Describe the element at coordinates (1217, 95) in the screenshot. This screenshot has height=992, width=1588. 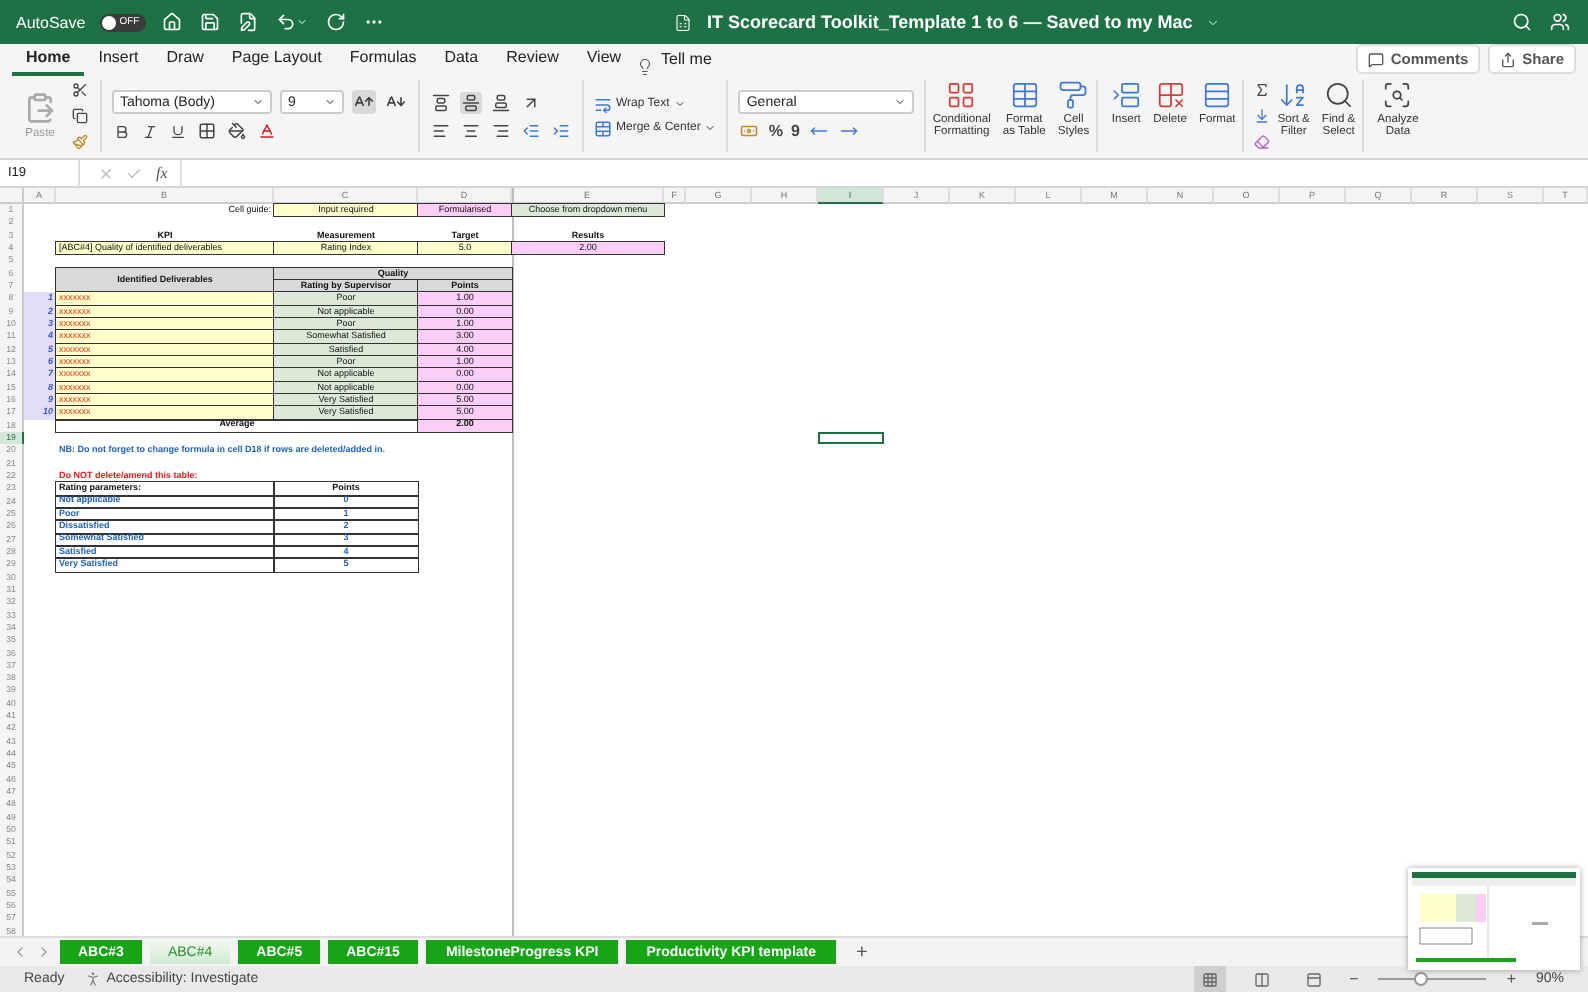
I see `format-icon` at that location.